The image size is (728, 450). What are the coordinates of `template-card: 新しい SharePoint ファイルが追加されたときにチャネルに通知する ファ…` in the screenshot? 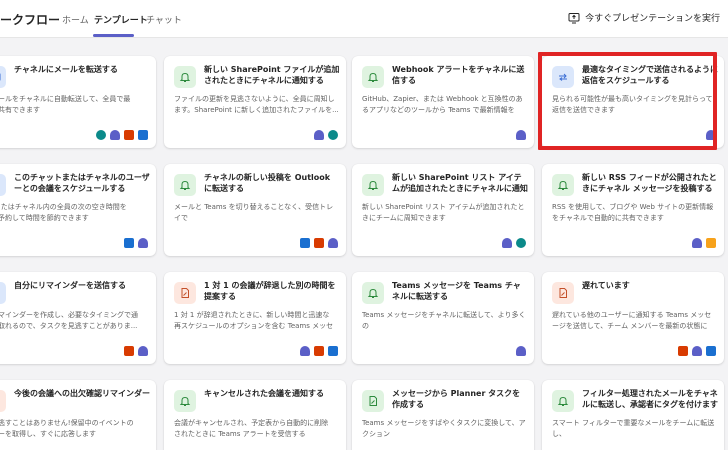 It's located at (255, 102).